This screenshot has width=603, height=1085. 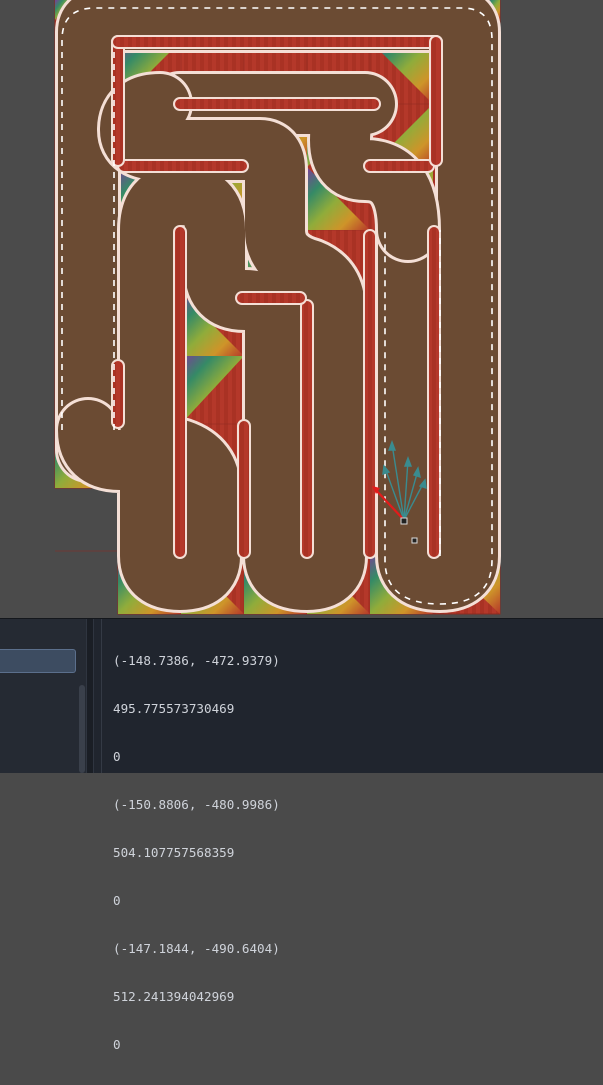 I want to click on scrollbar, so click(x=82, y=729).